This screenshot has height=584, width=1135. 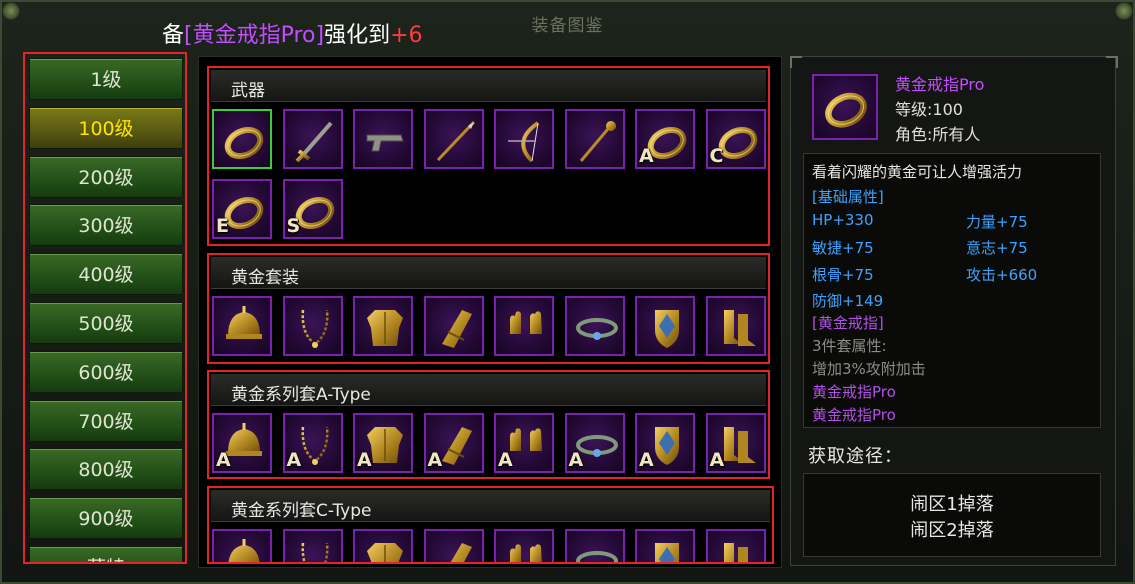 What do you see at coordinates (312, 209) in the screenshot?
I see `equipment-slot: S` at bounding box center [312, 209].